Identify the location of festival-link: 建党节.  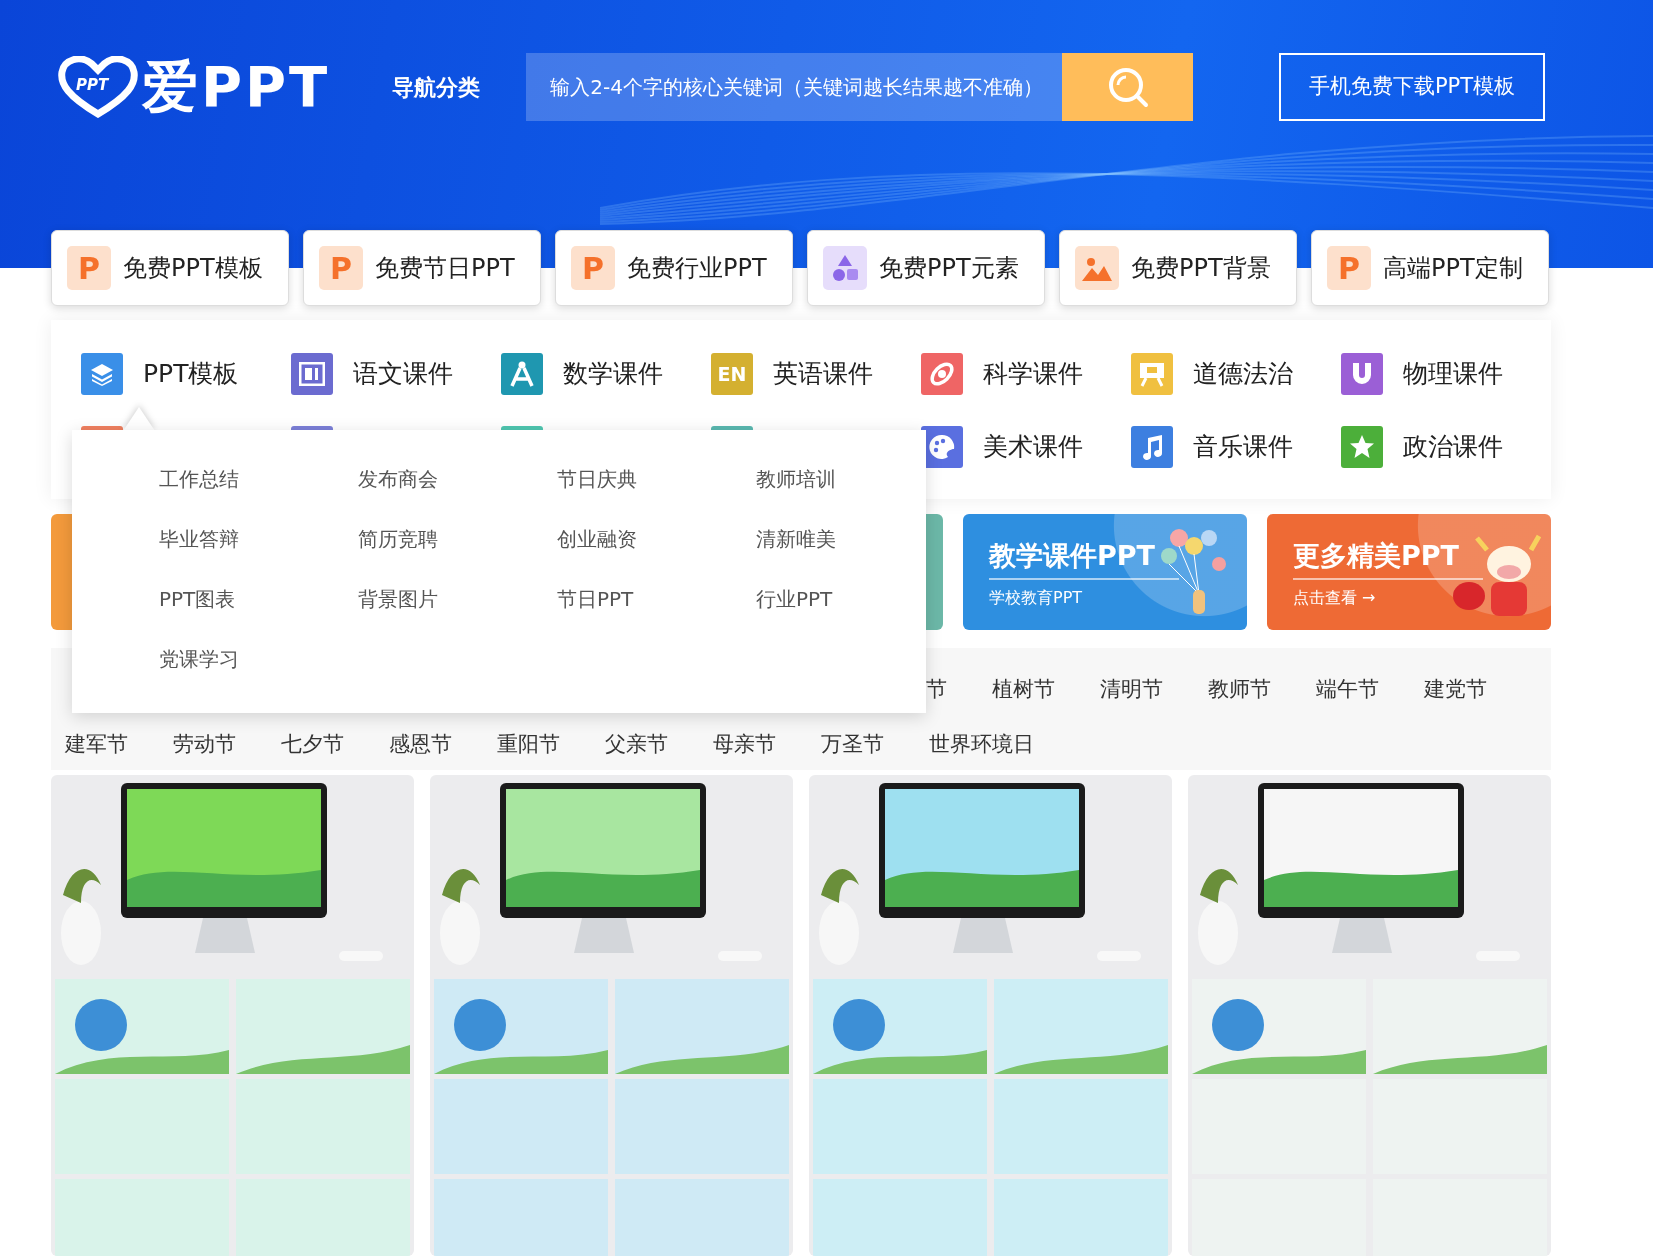
(1455, 689).